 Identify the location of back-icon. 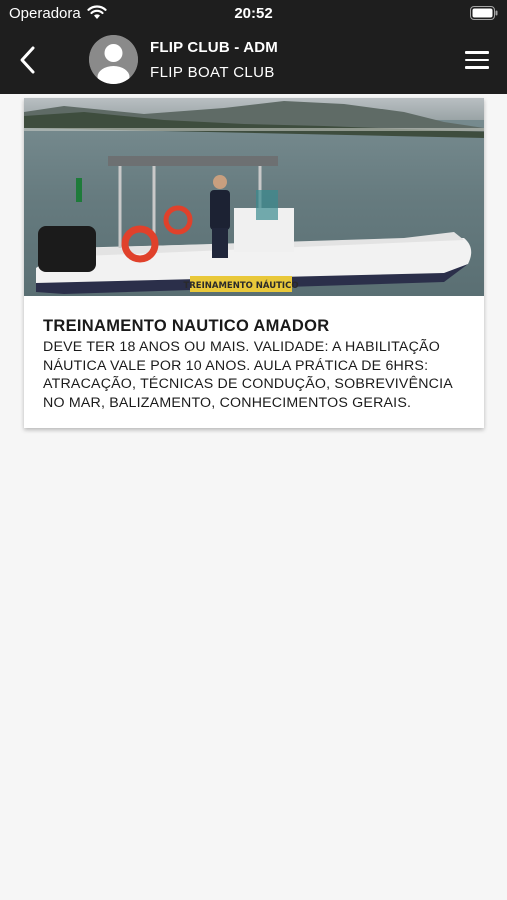
(27, 60).